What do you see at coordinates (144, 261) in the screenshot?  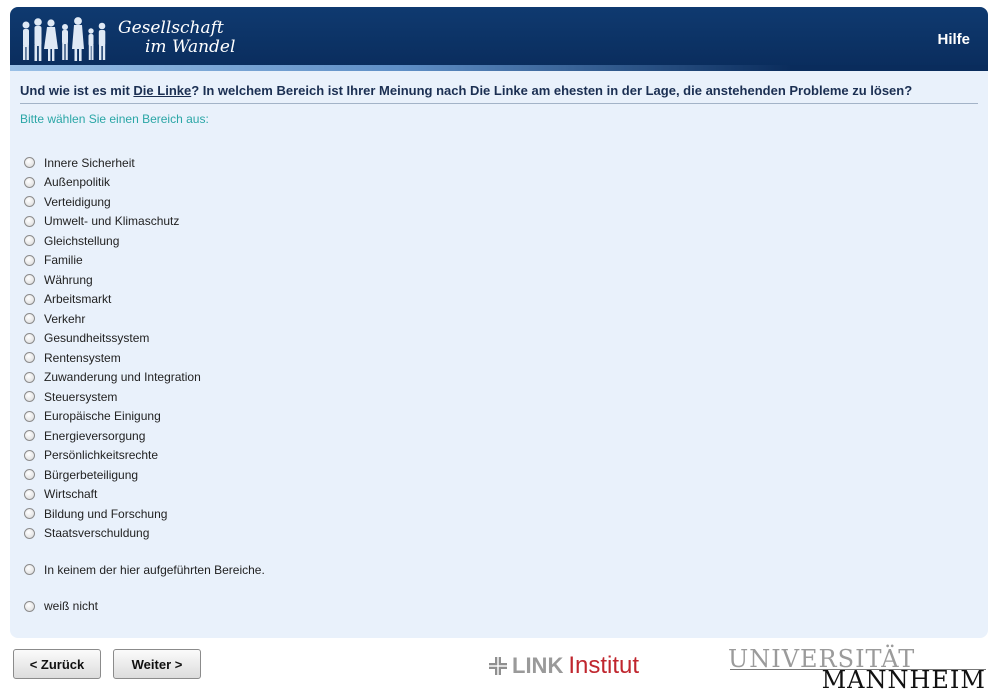 I see `option-familie: Familie` at bounding box center [144, 261].